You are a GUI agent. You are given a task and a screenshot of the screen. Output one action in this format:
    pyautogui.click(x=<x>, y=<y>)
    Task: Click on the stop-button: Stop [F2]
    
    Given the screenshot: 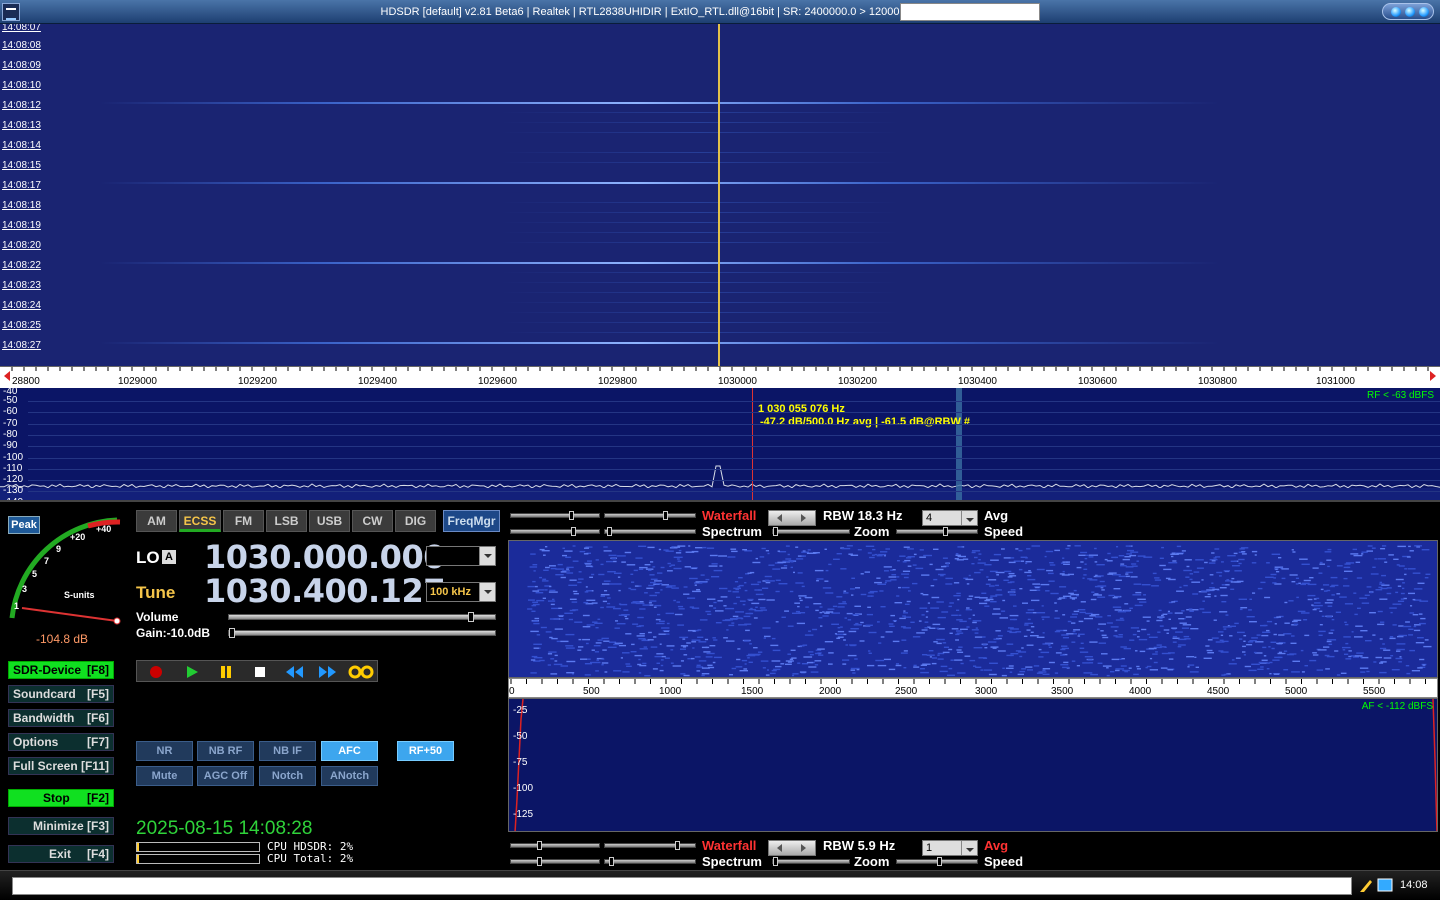 What is the action you would take?
    pyautogui.click(x=61, y=798)
    